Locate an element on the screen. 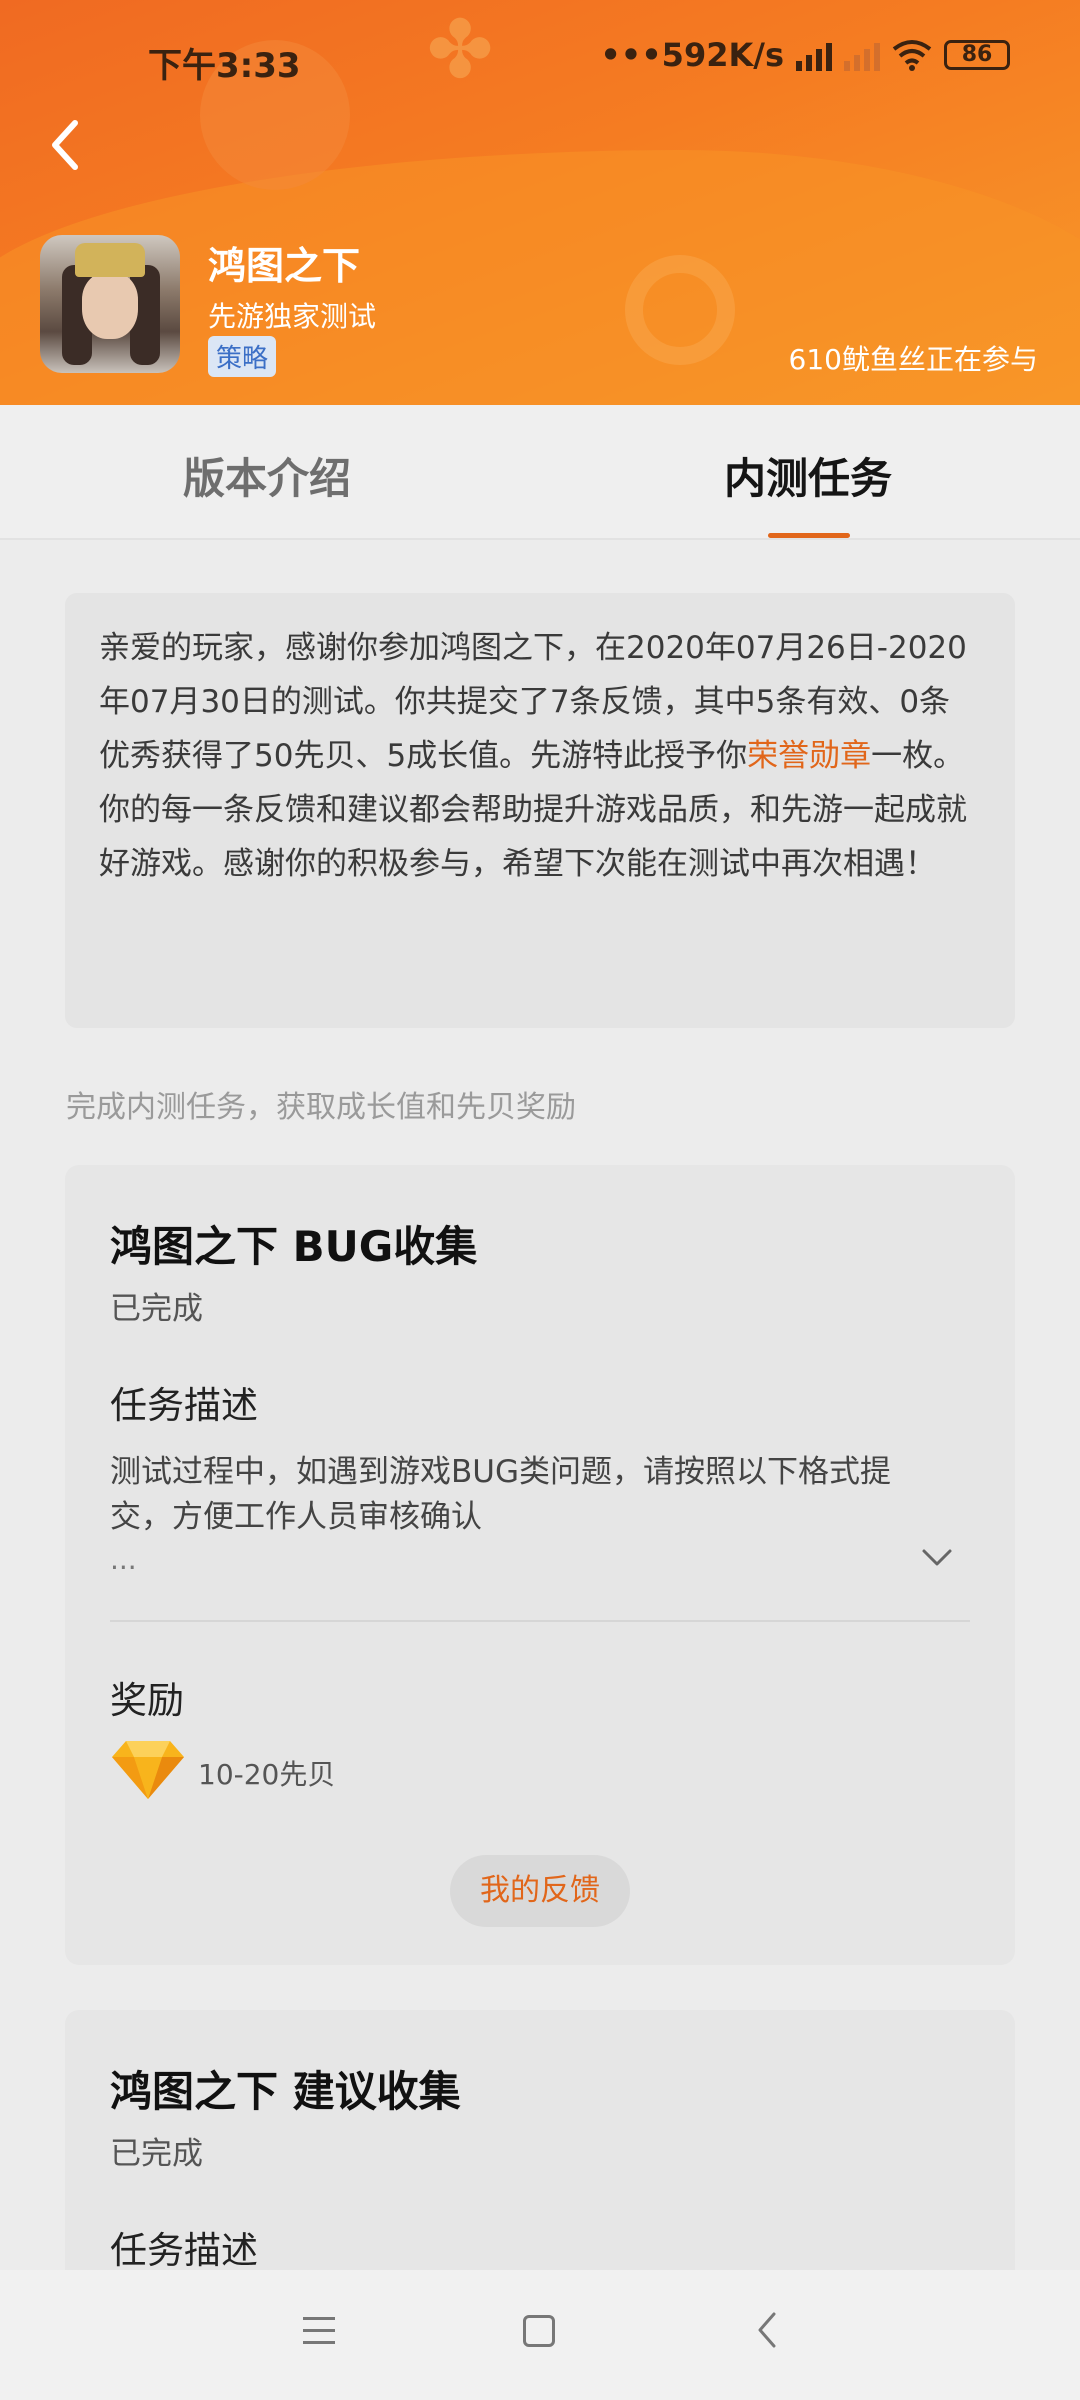 Image resolution: width=1080 pixels, height=2400 pixels. home-icon is located at coordinates (539, 2331).